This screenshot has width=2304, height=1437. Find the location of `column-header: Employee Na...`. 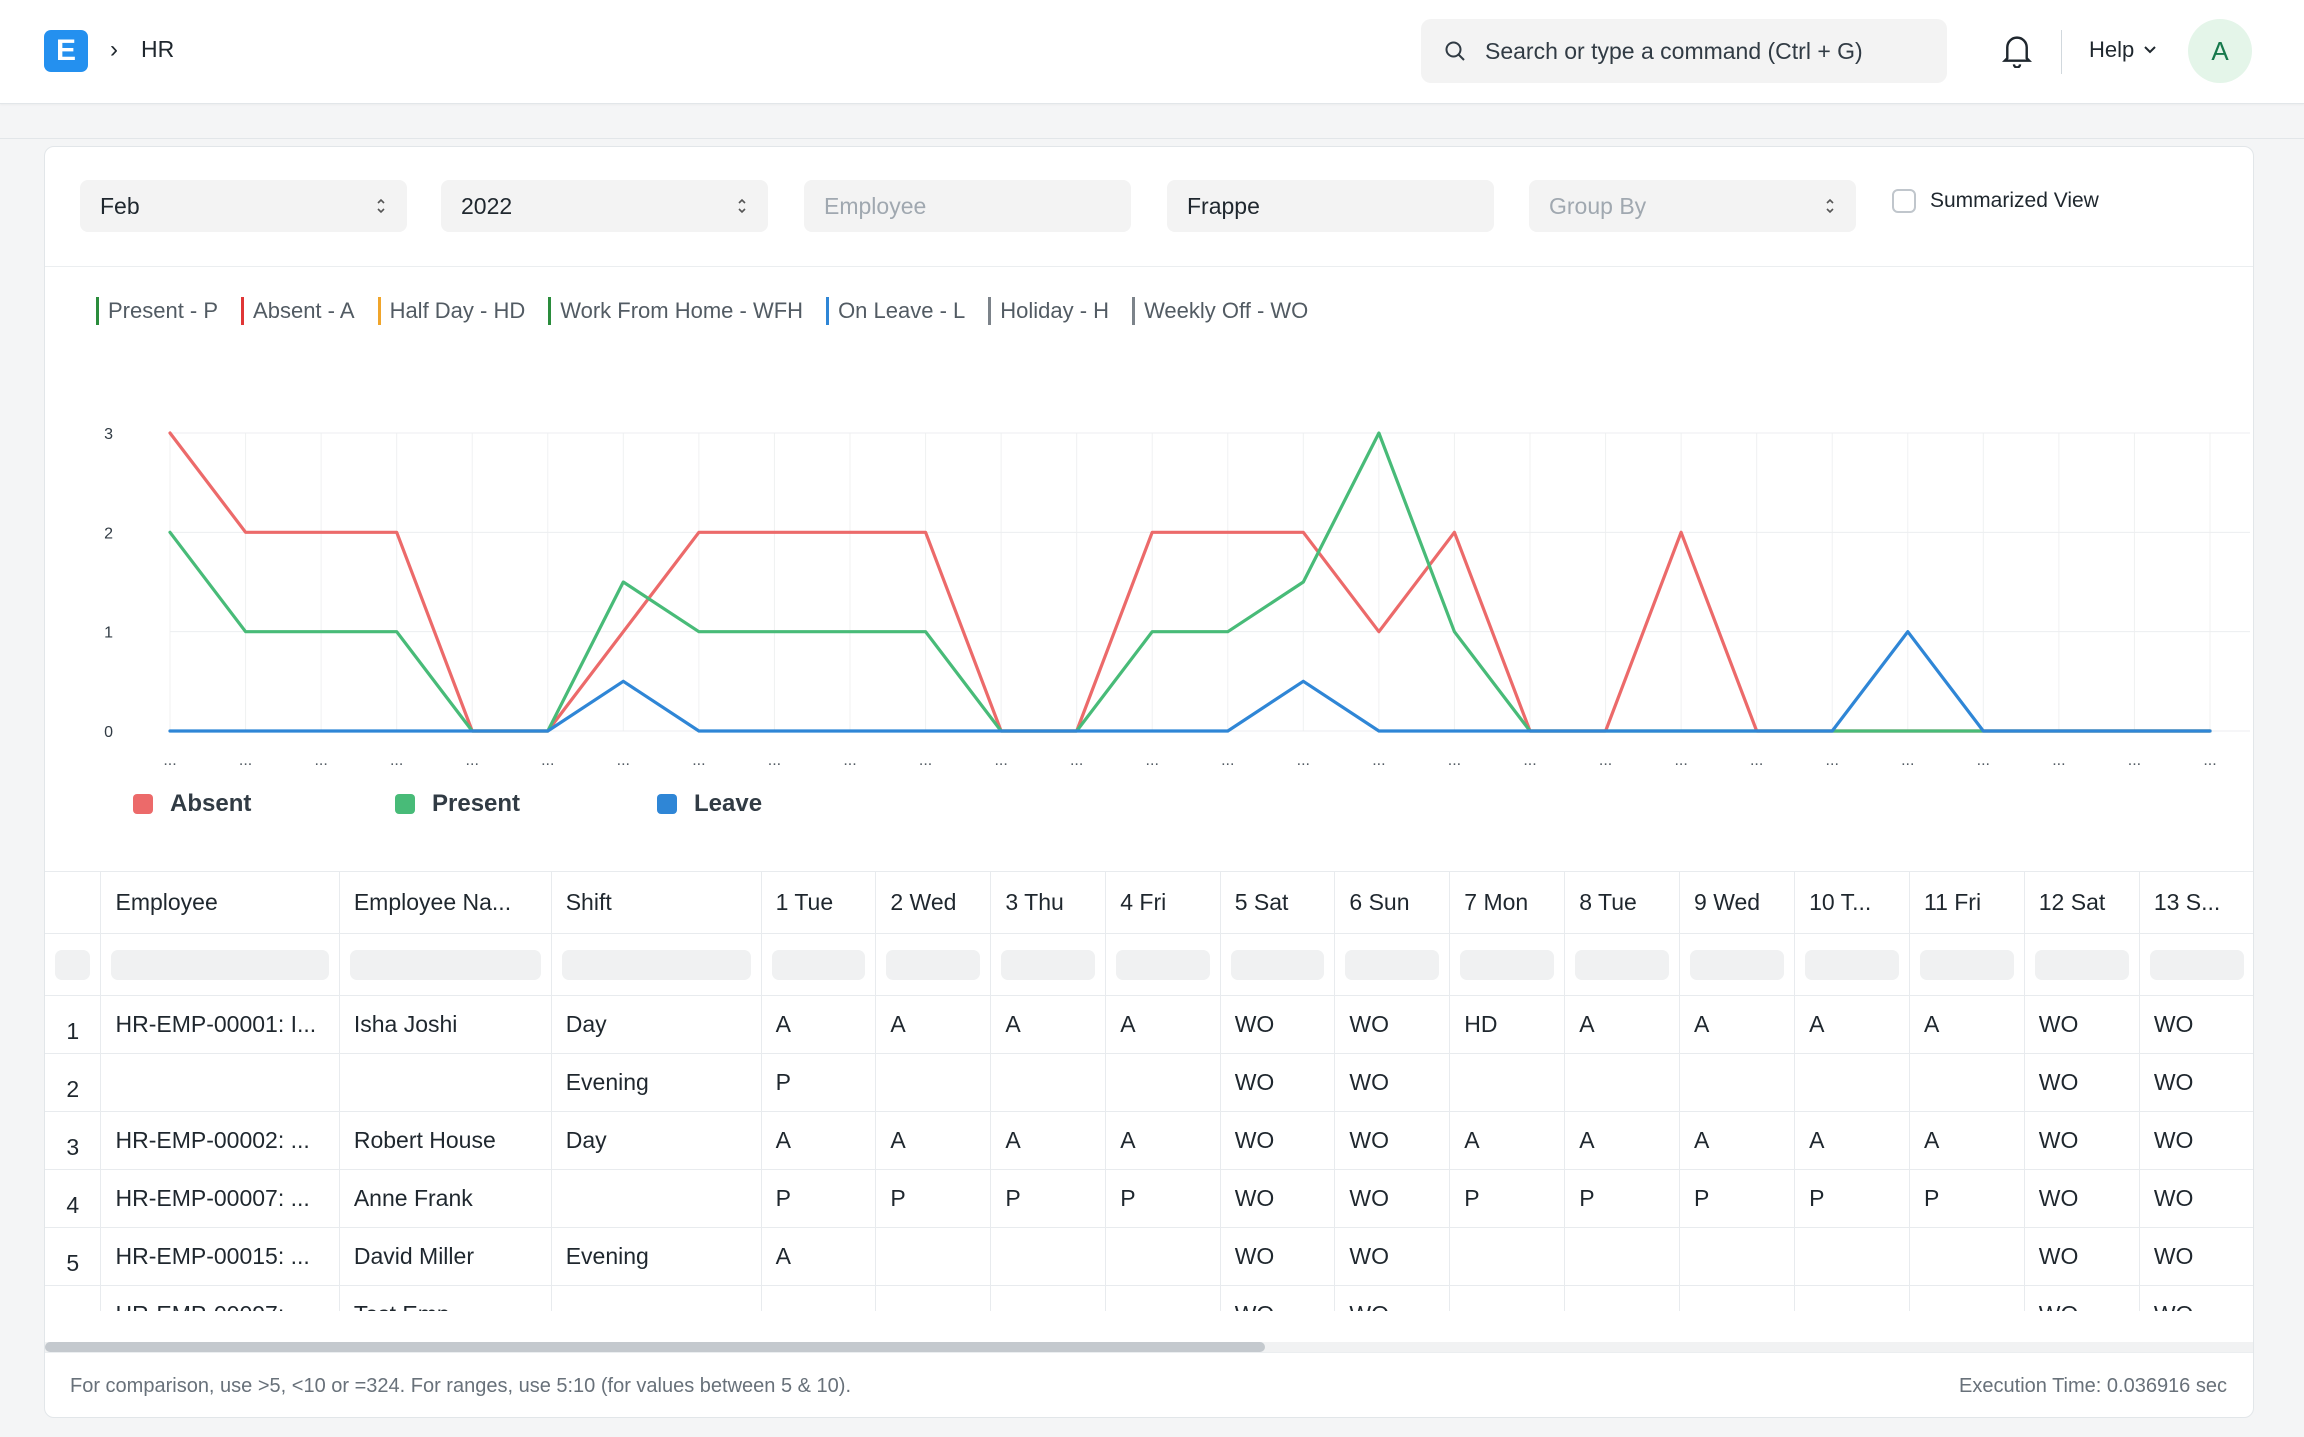

column-header: Employee Na... is located at coordinates (445, 902).